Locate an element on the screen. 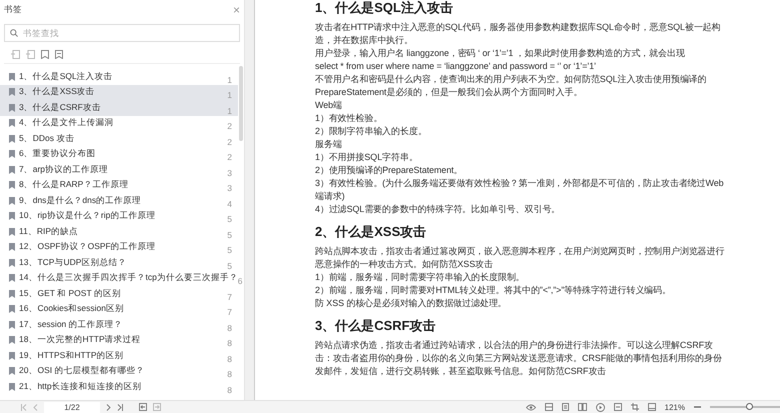  paragraph: 2）前端，服务端，同时需要对HTML转义处理。将其中的”<”,”>”等特殊字符进行转义编码。 is located at coordinates (493, 290).